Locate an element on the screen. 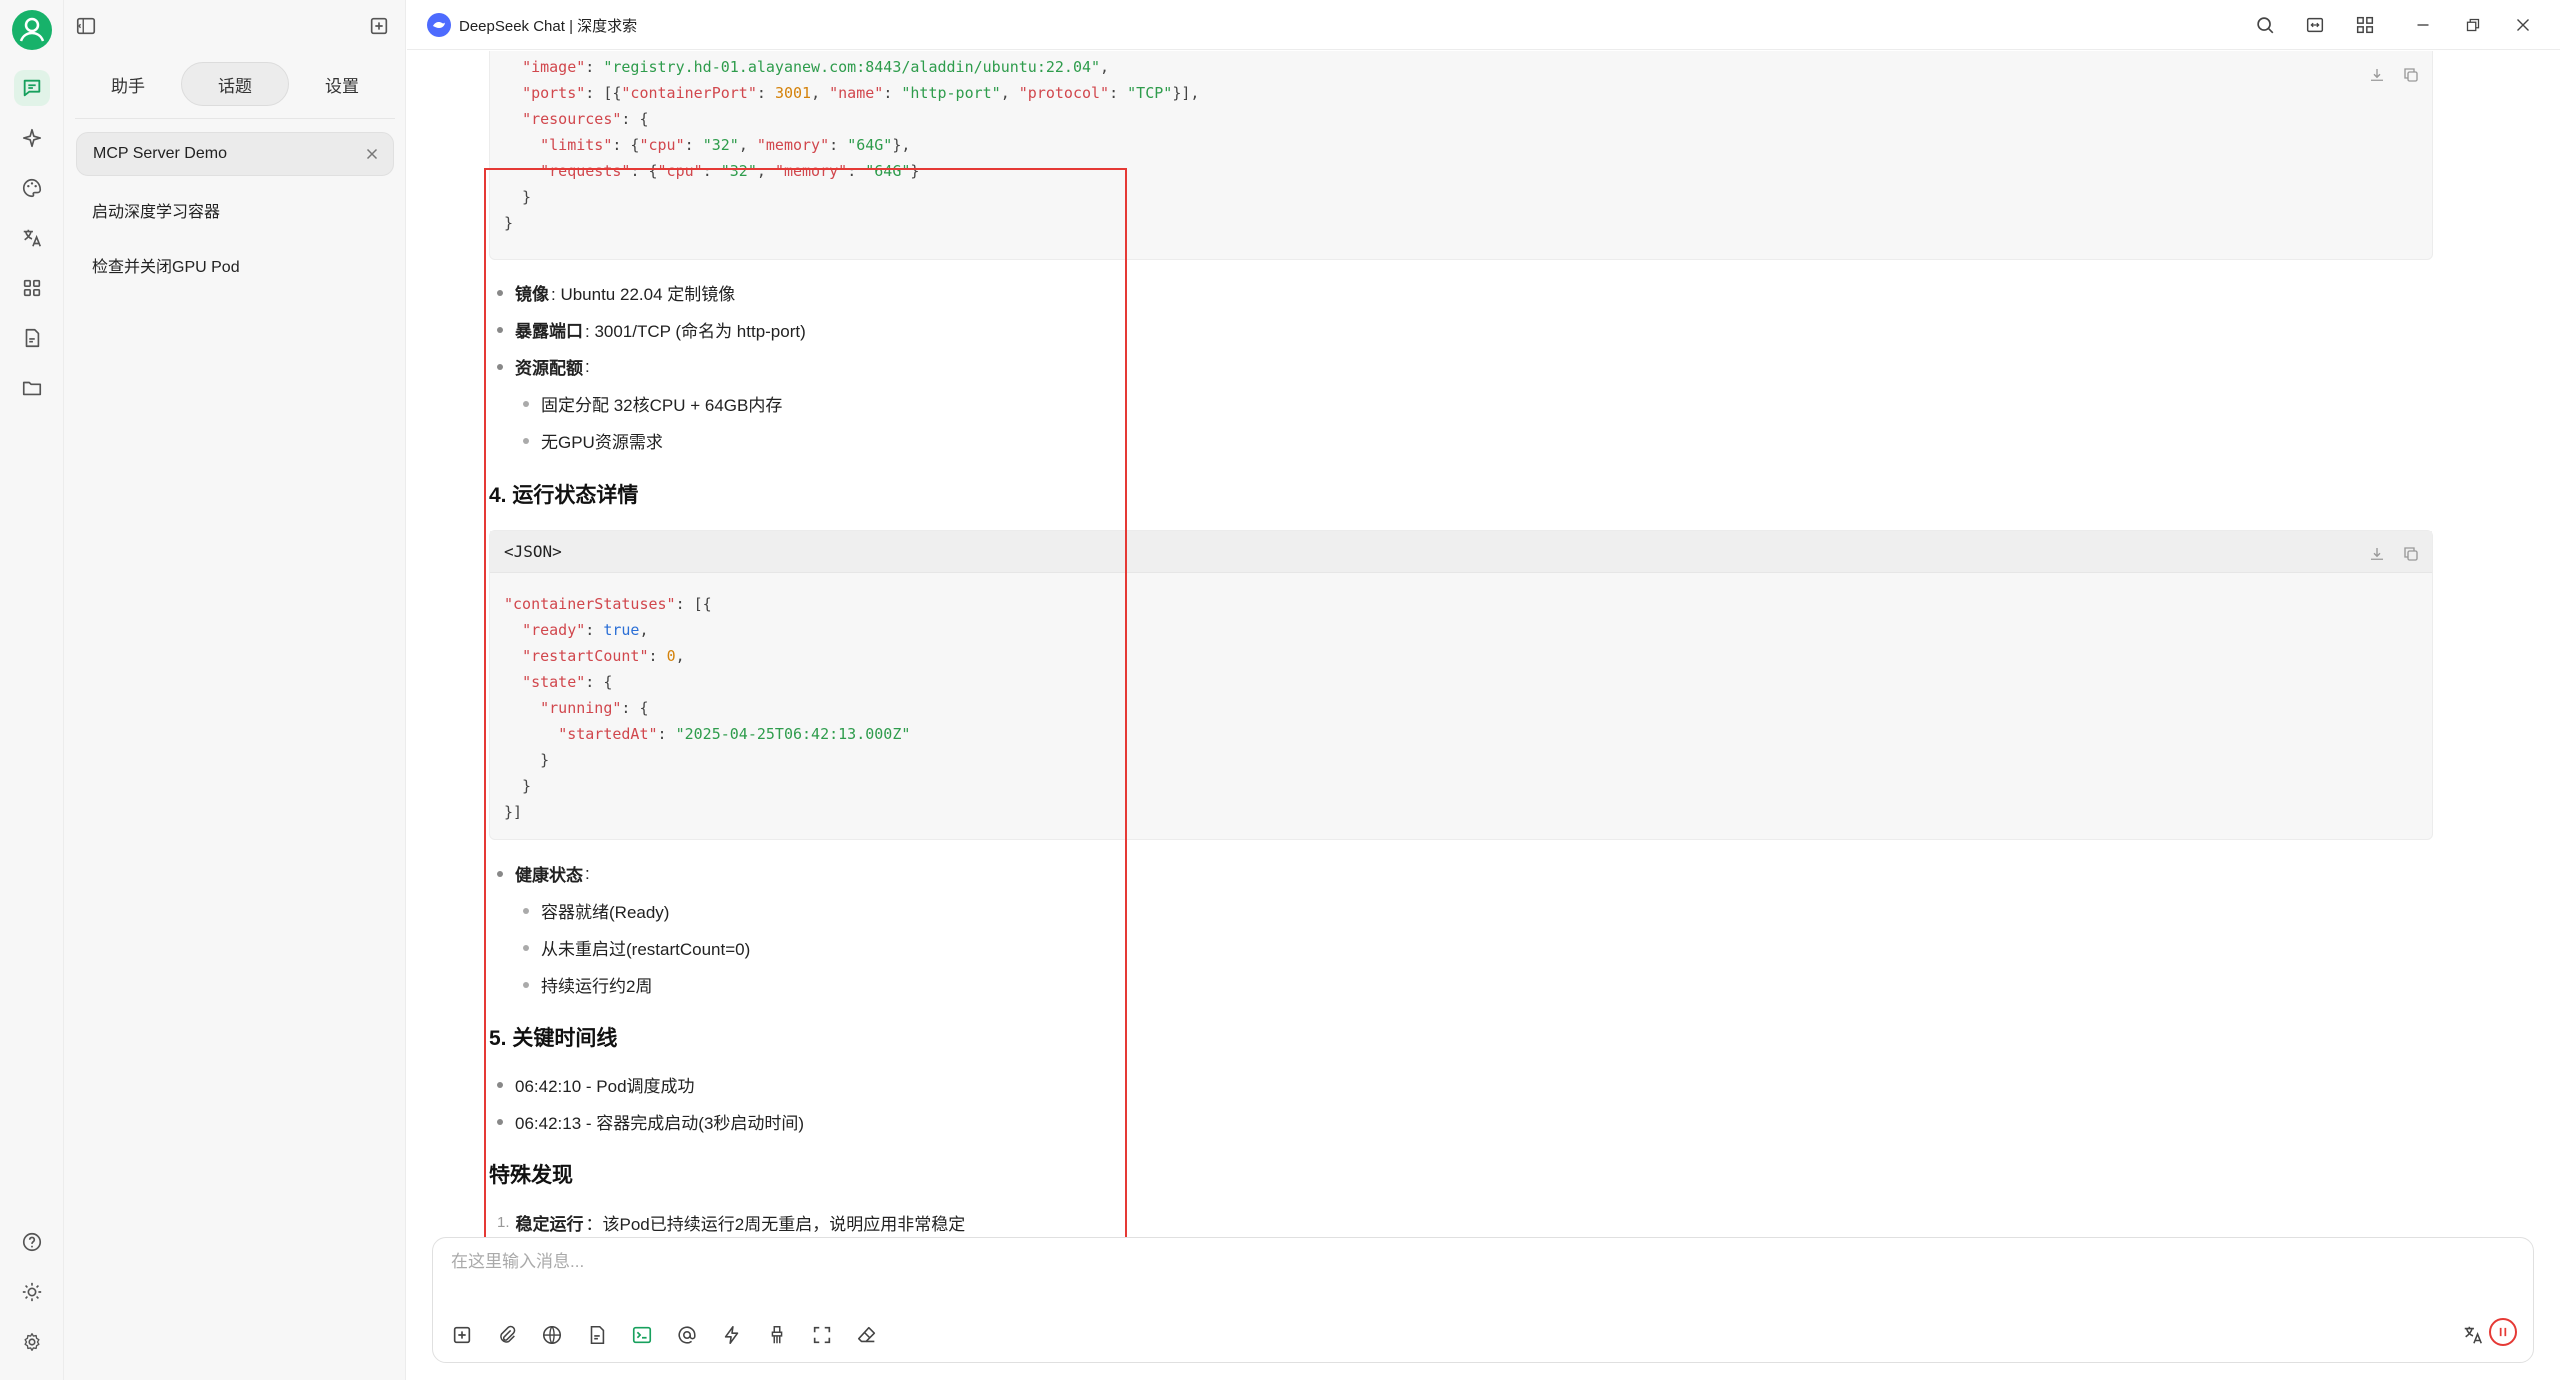  chat-header: DeepSeek Chat | 深度求索 is located at coordinates (1483, 25).